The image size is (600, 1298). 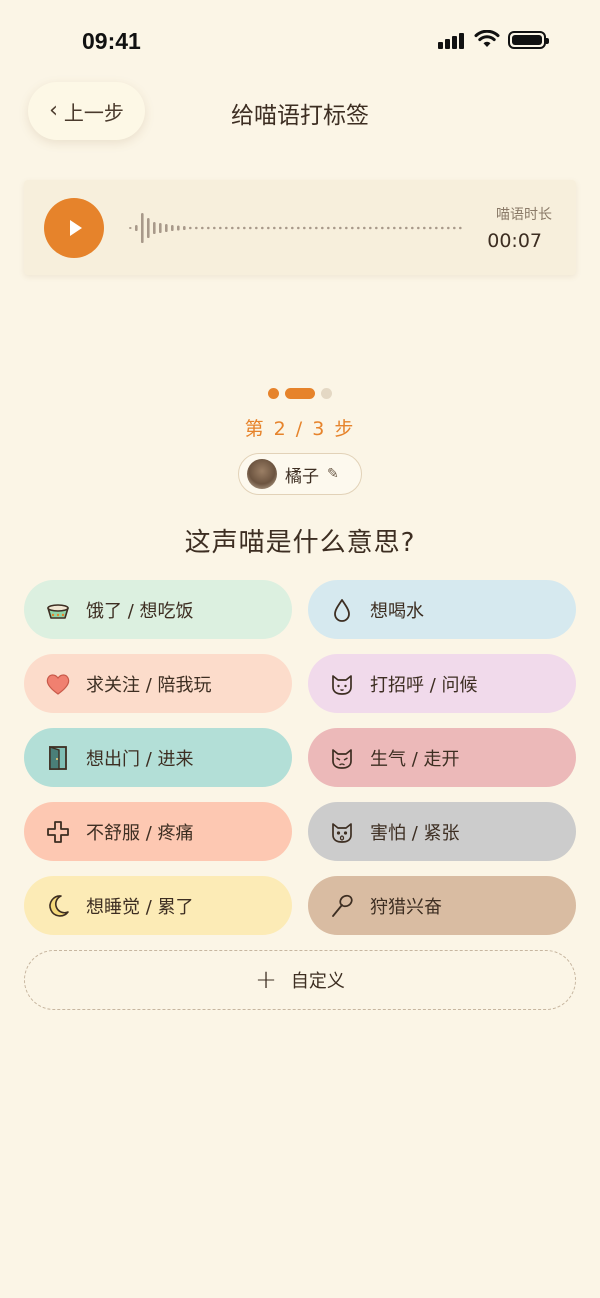 What do you see at coordinates (326, 393) in the screenshot?
I see `step-dot-todo` at bounding box center [326, 393].